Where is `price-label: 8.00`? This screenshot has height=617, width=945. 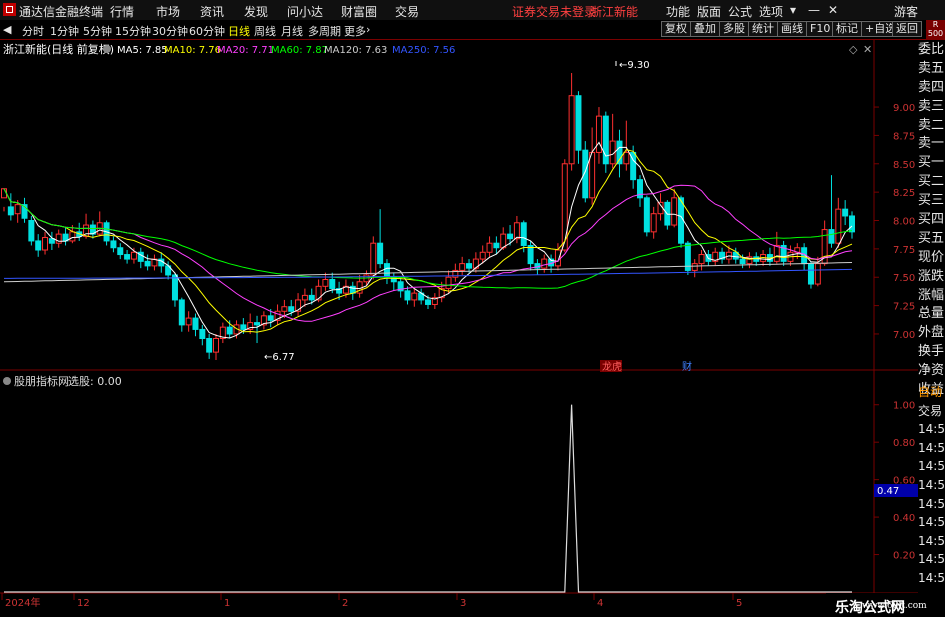 price-label: 8.00 is located at coordinates (904, 222).